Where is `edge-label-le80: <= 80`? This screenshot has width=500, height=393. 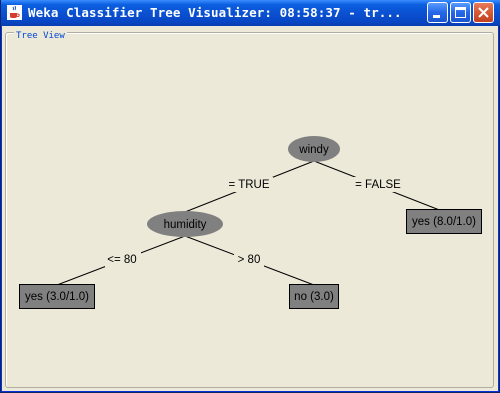 edge-label-le80: <= 80 is located at coordinates (121, 260).